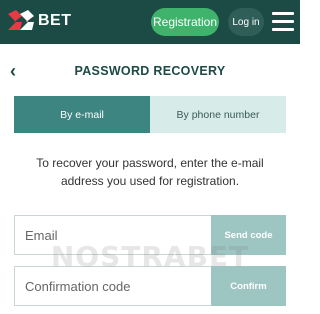 This screenshot has width=320, height=314. I want to click on logo: BET, so click(39, 21).